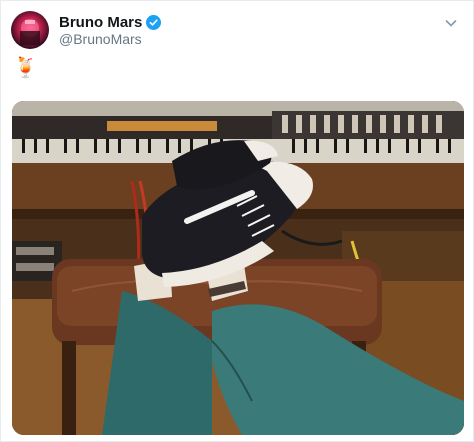  Describe the element at coordinates (100, 39) in the screenshot. I see `author-handle: @BrunoMars` at that location.